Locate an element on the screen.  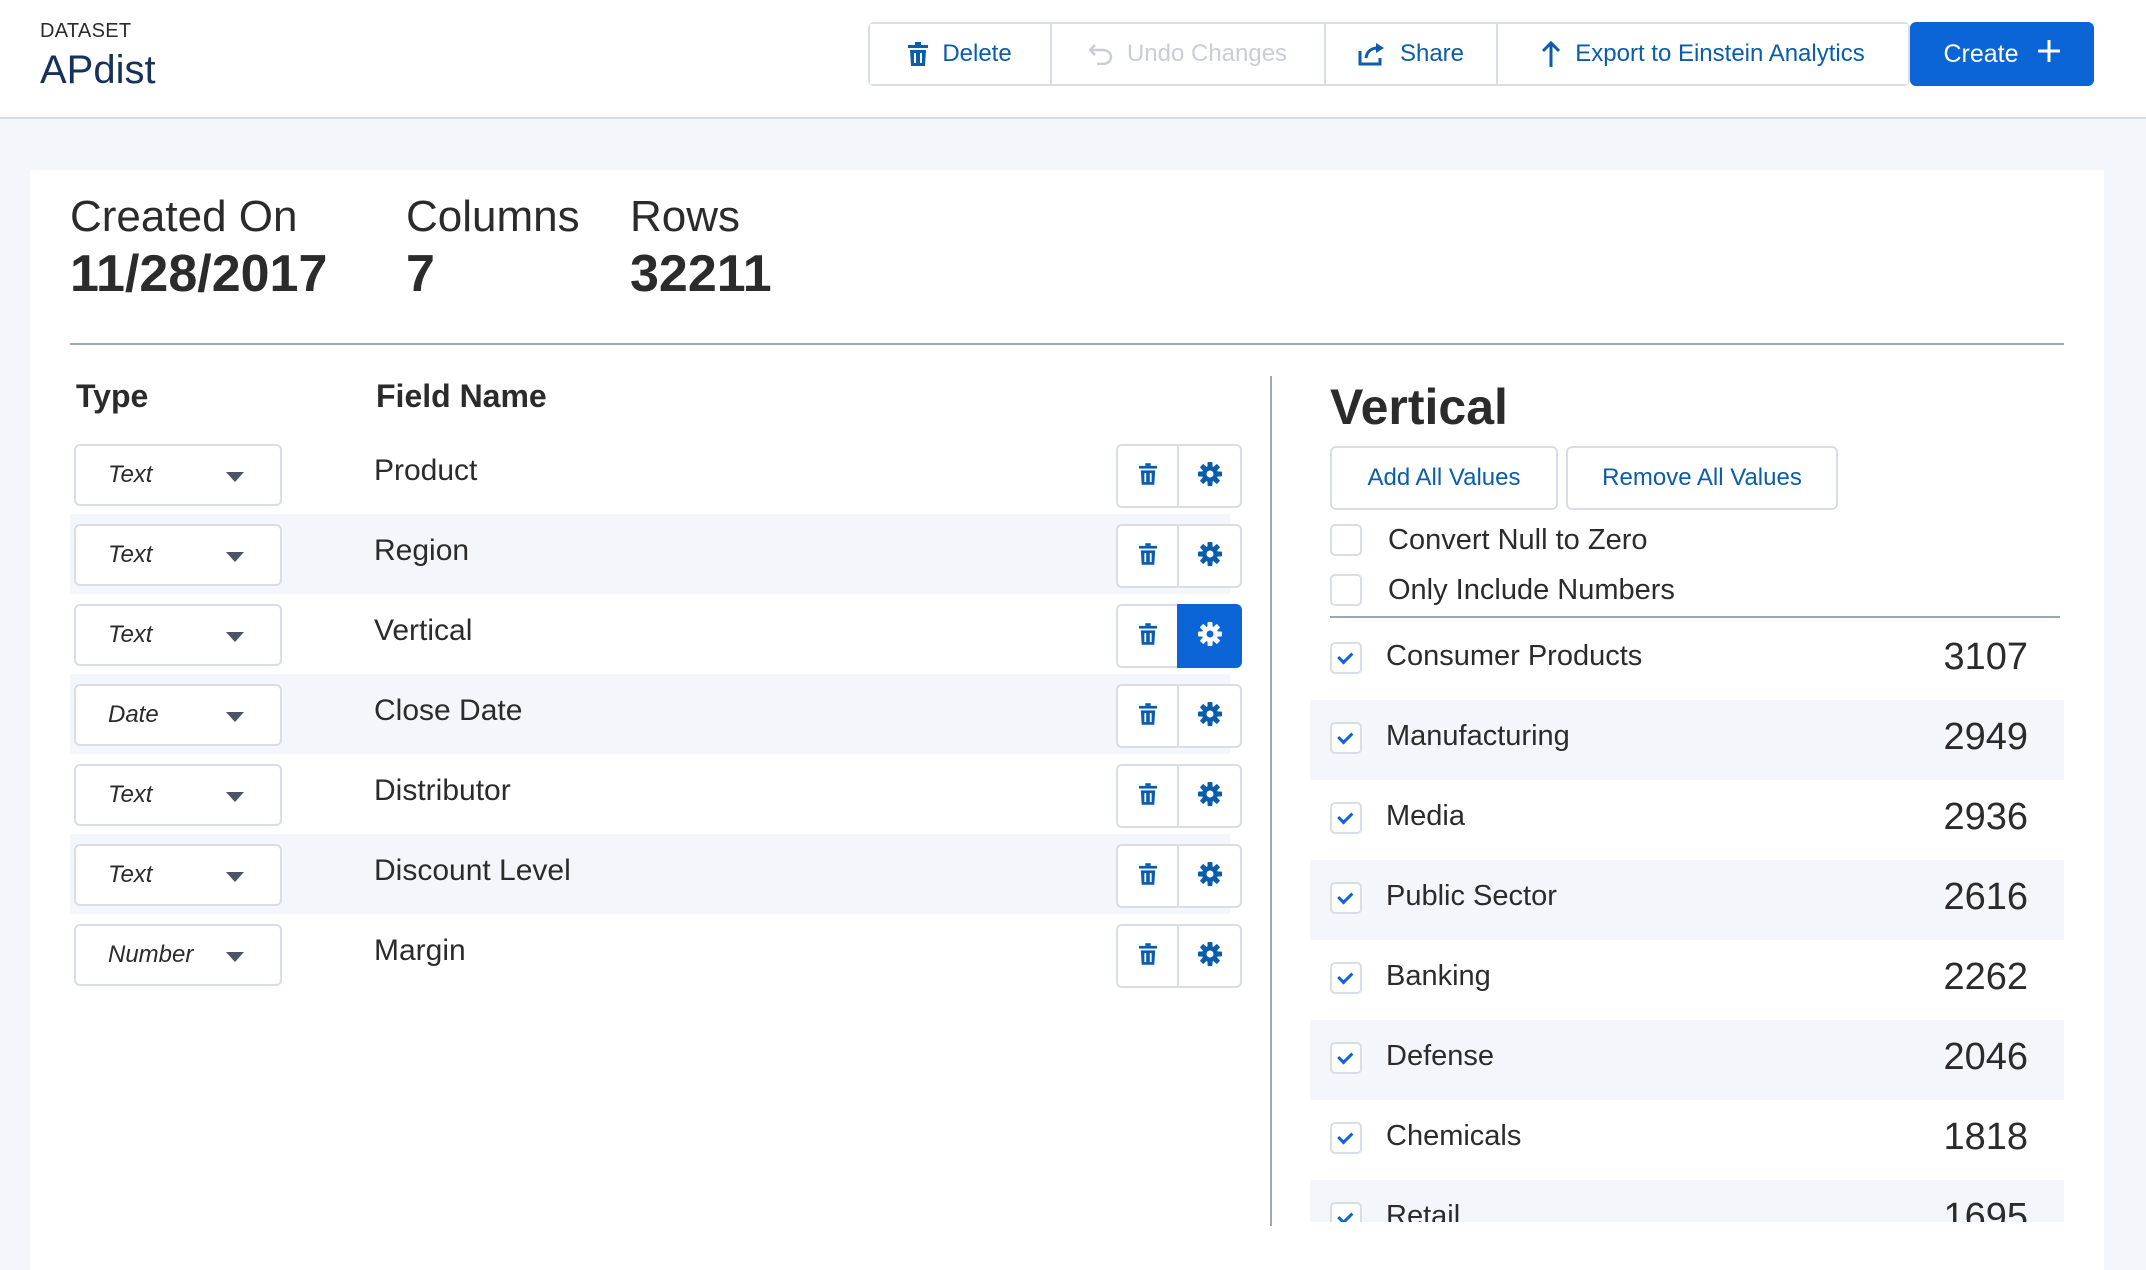
type-column-header: Type is located at coordinates (112, 396).